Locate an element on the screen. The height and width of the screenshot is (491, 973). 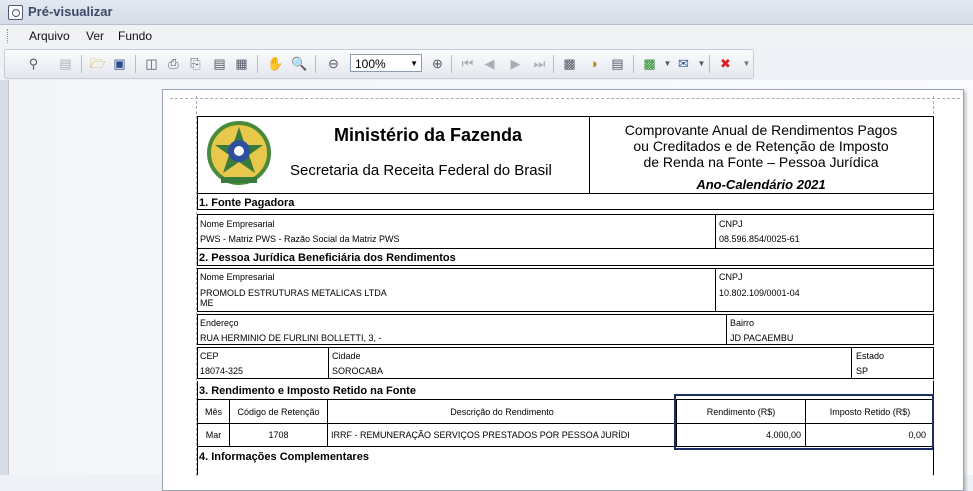
email-icon: ✉ is located at coordinates (683, 63).